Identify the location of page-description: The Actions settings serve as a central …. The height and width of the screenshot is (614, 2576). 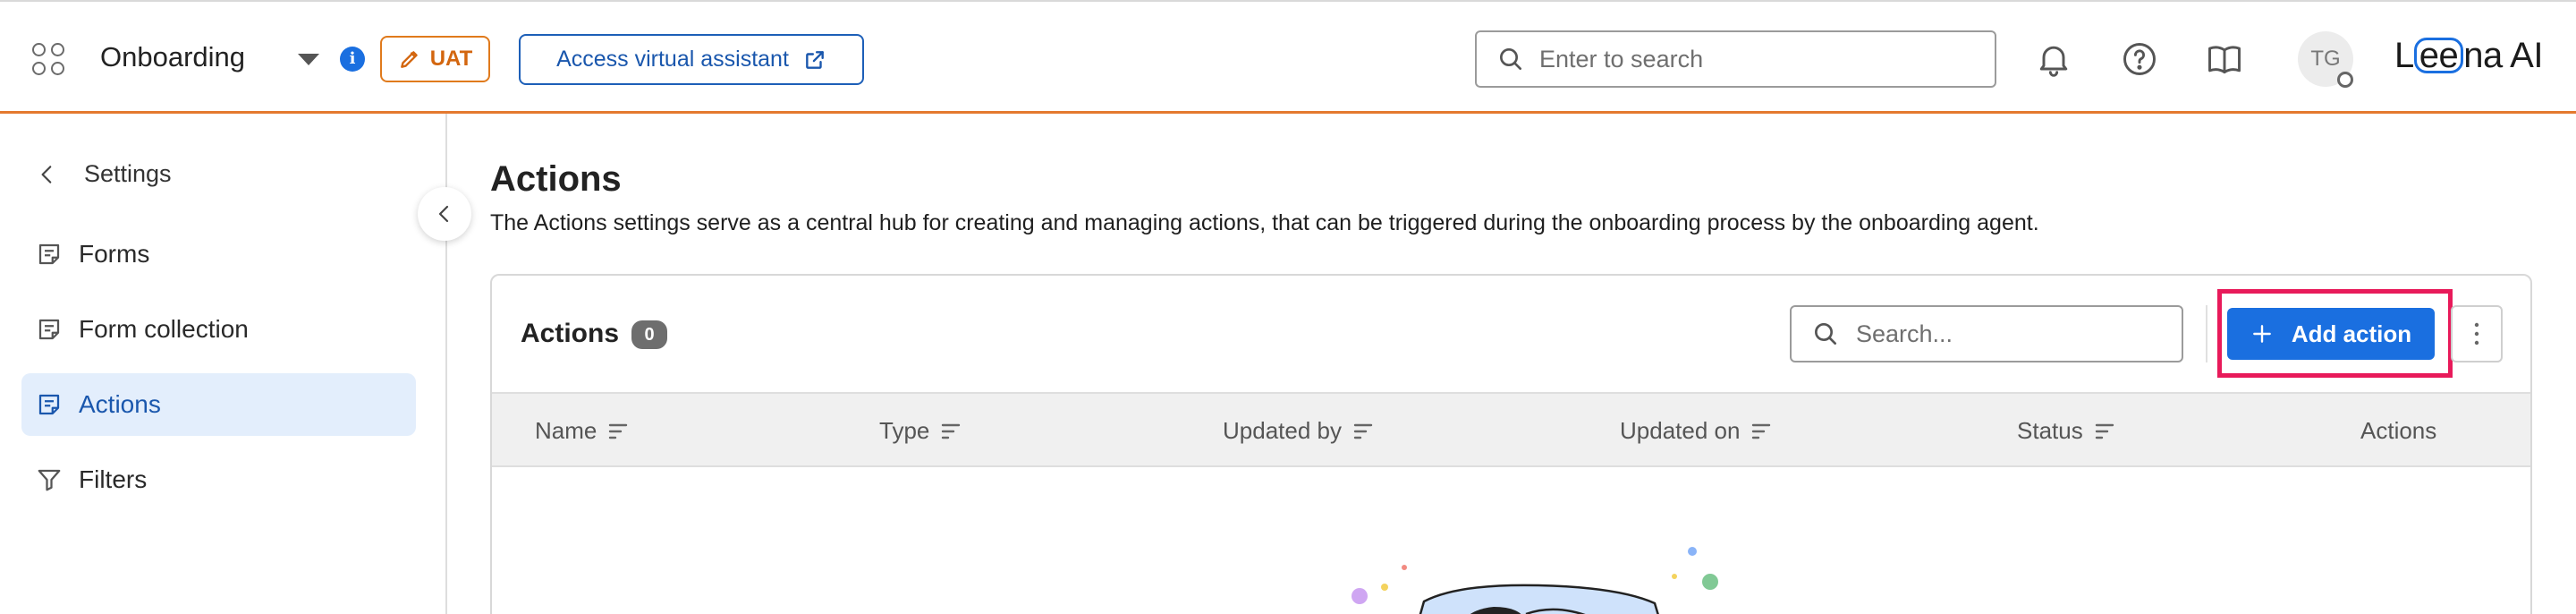
(1264, 222).